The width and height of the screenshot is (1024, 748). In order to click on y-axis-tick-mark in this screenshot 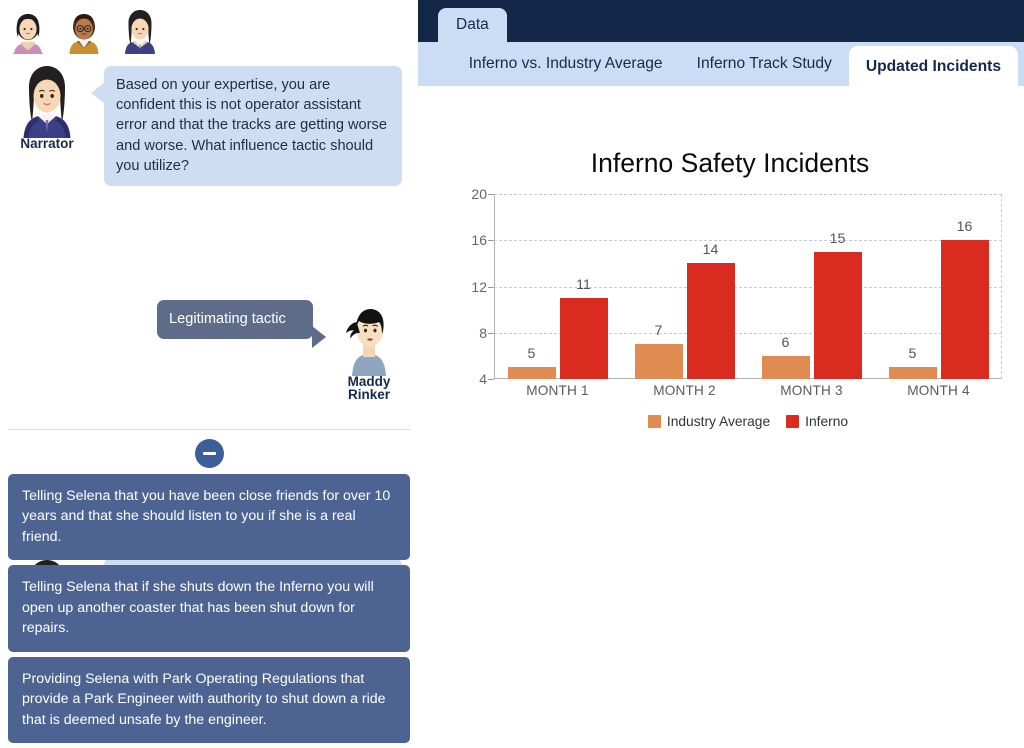, I will do `click(491, 379)`.